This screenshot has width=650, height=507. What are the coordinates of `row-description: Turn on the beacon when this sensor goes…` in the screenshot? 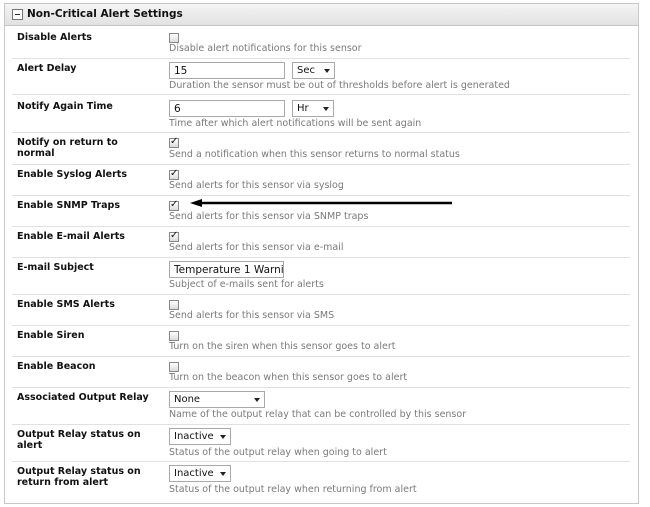 It's located at (288, 377).